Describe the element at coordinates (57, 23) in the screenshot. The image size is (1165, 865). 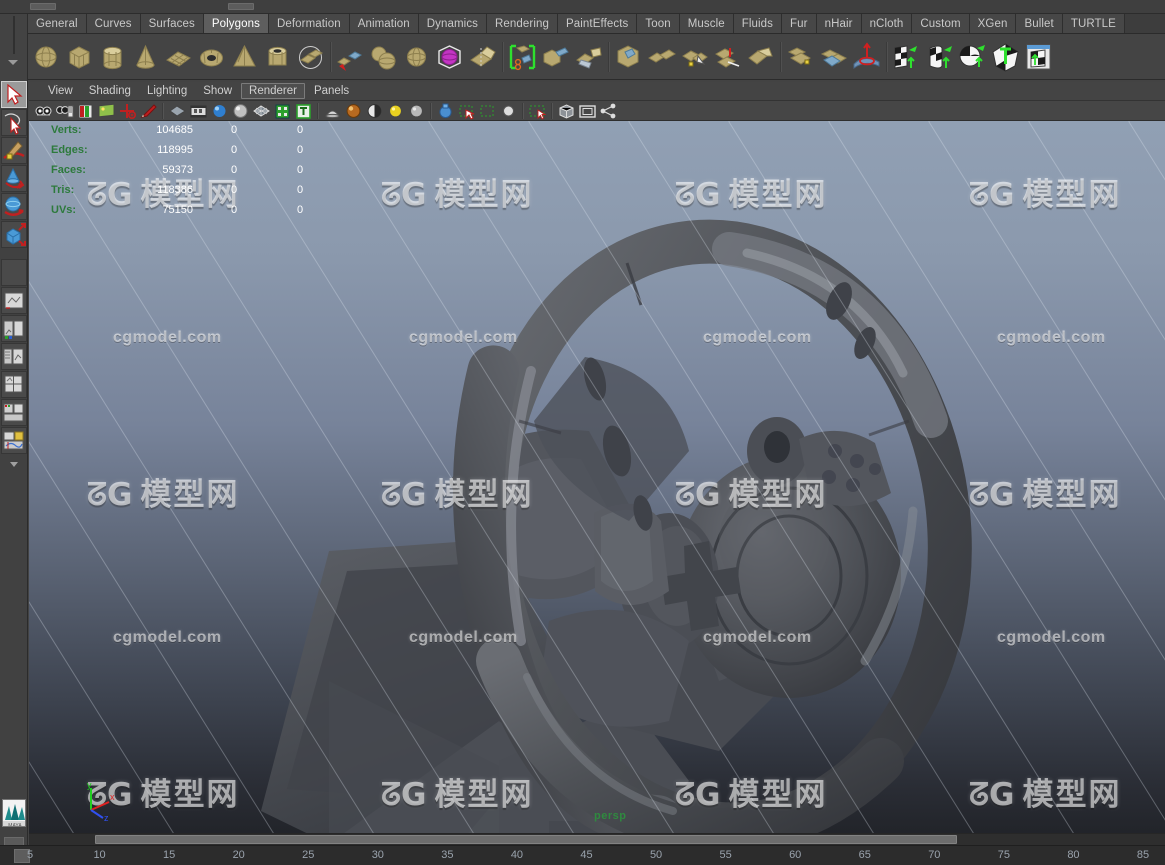
I see `shelf-tab-general: General` at that location.